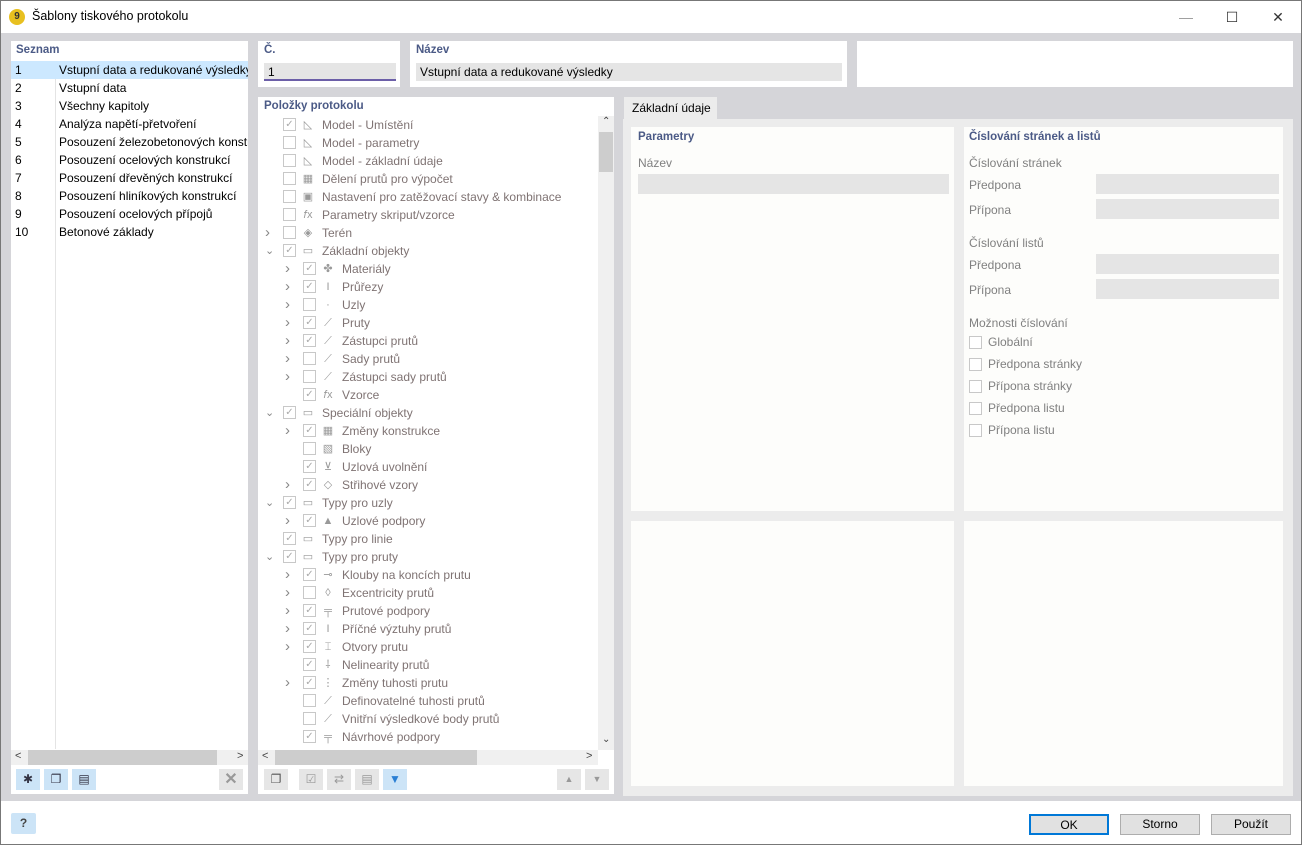 The image size is (1302, 845). I want to click on ok-button: OK, so click(1069, 824).